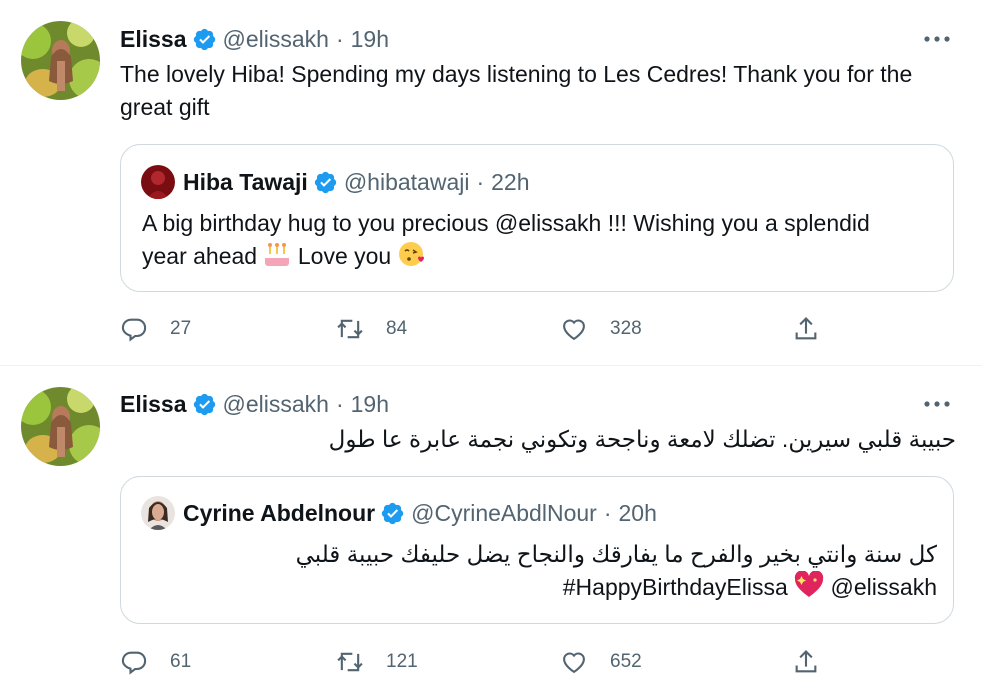 The width and height of the screenshot is (985, 697). Describe the element at coordinates (475, 662) in the screenshot. I see `tweet-actions: 61 121 652` at that location.